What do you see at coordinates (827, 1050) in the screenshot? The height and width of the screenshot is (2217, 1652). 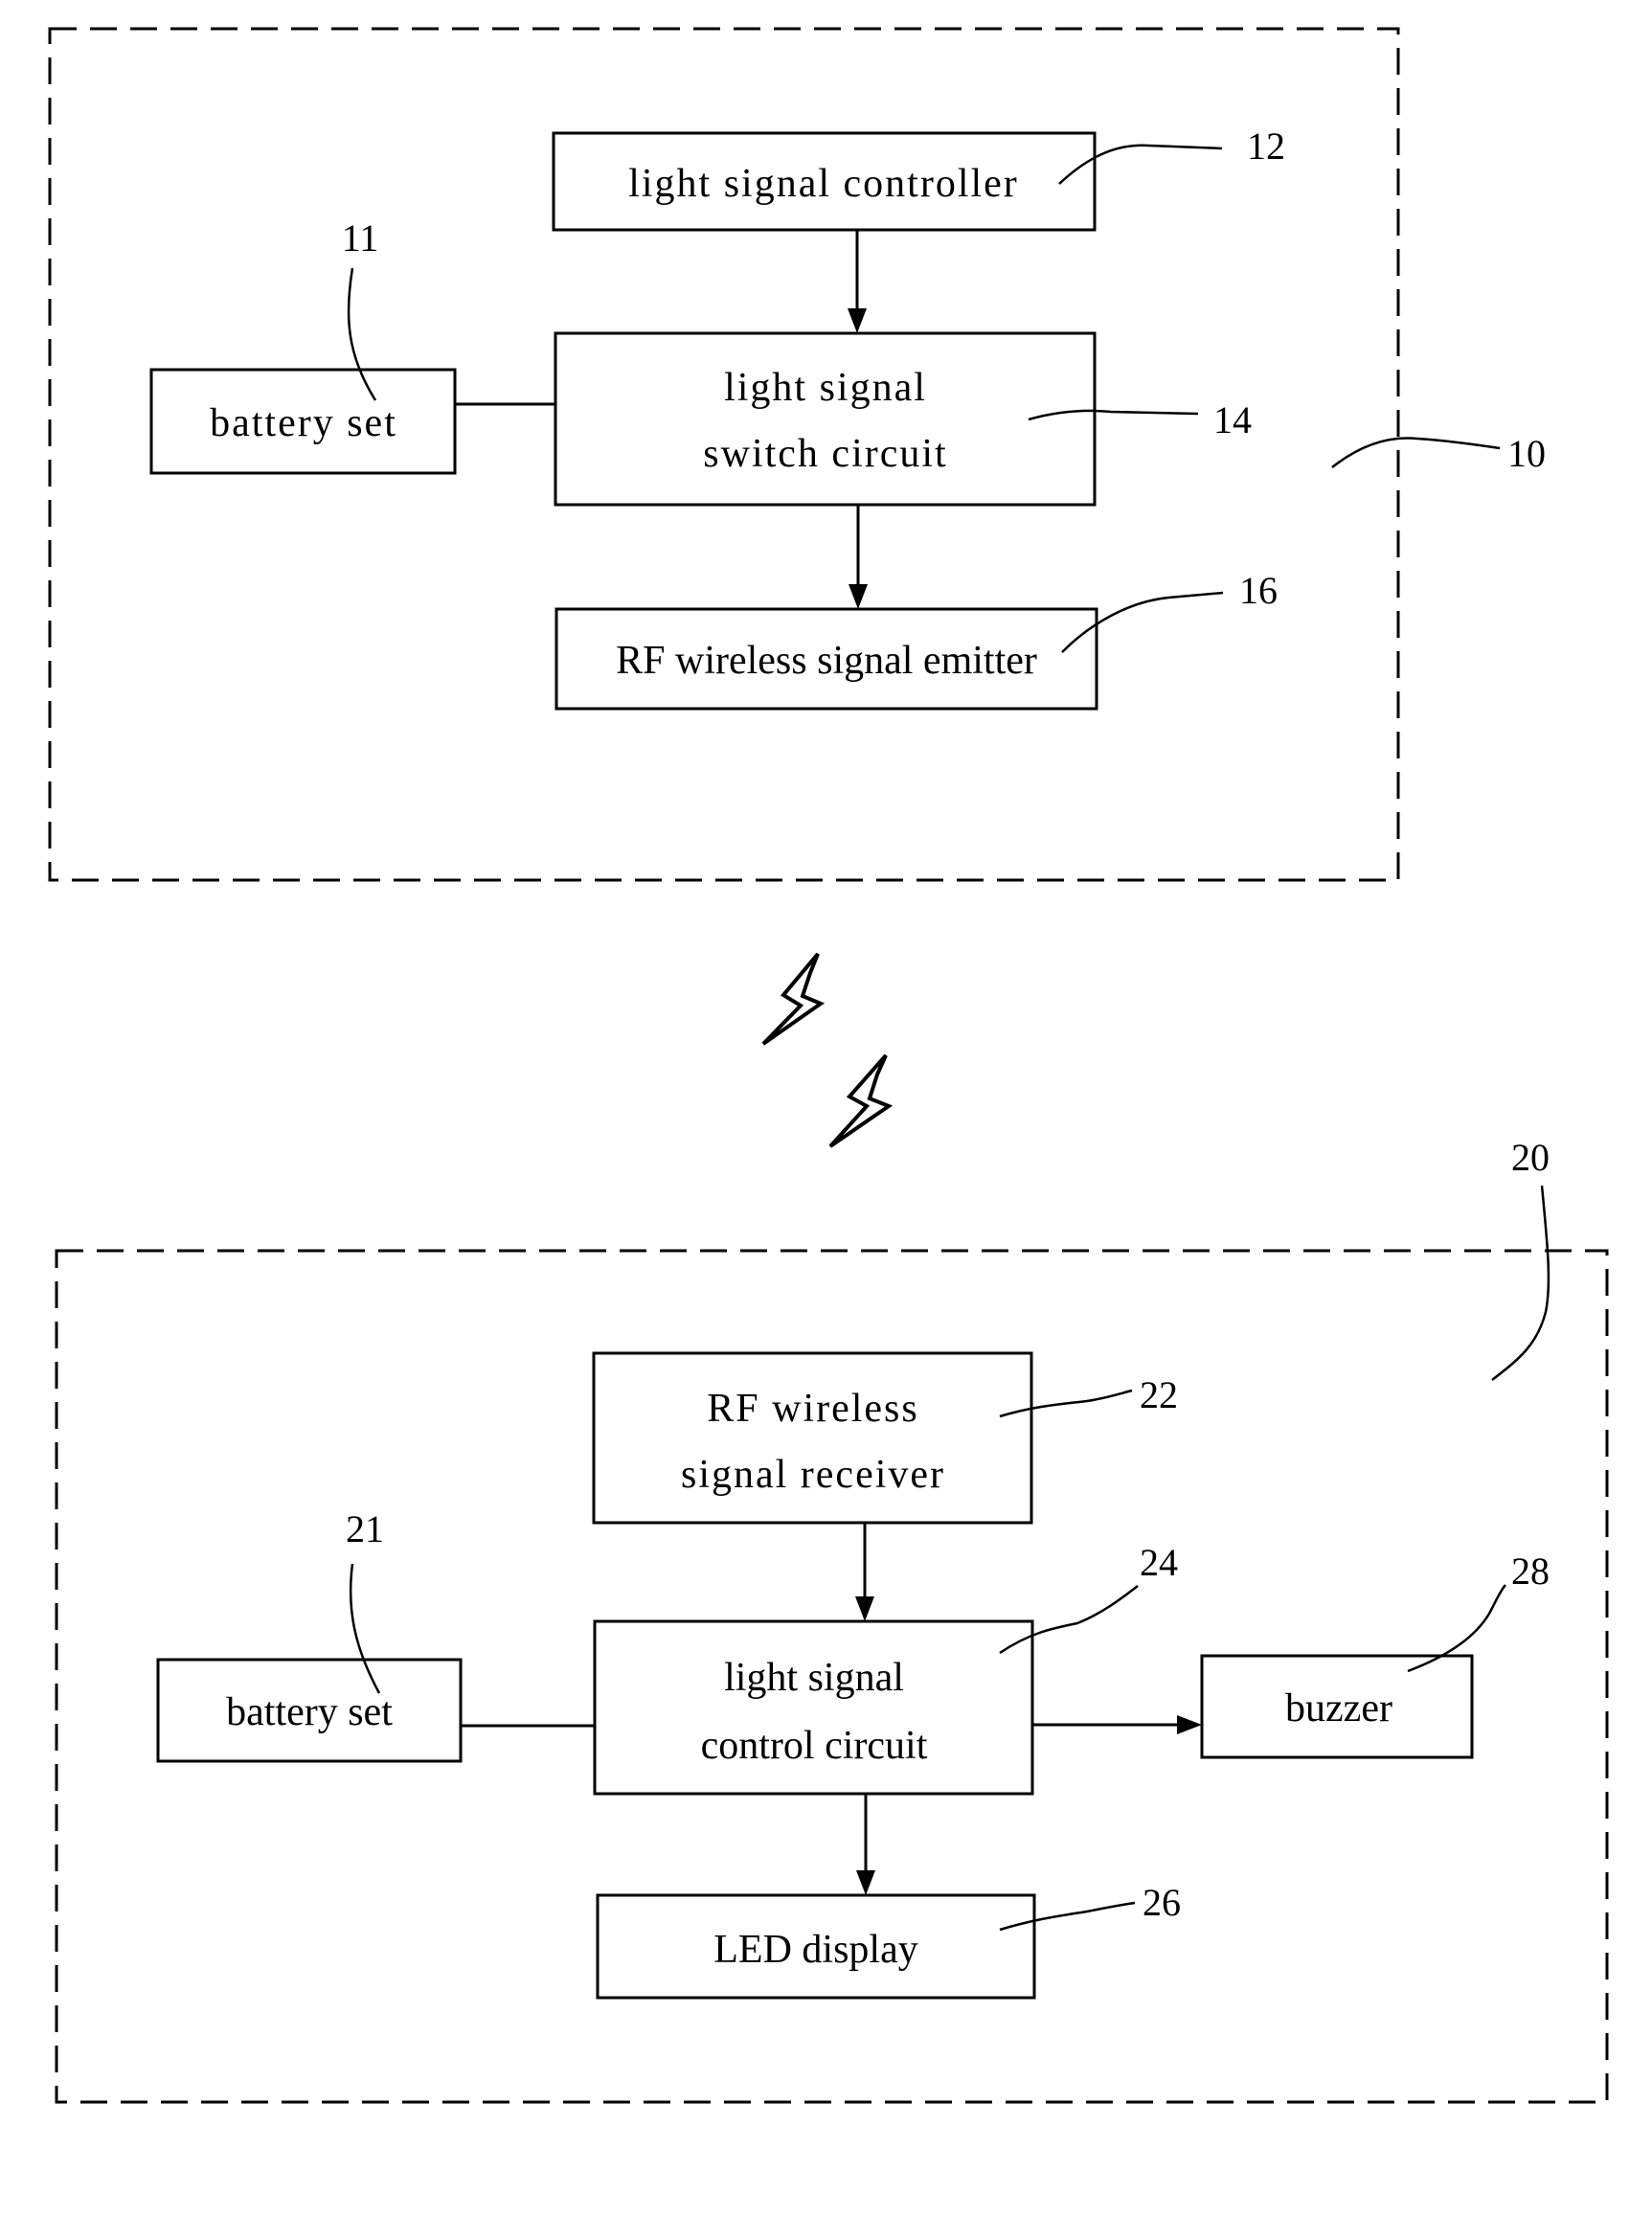 I see `wireless-link` at bounding box center [827, 1050].